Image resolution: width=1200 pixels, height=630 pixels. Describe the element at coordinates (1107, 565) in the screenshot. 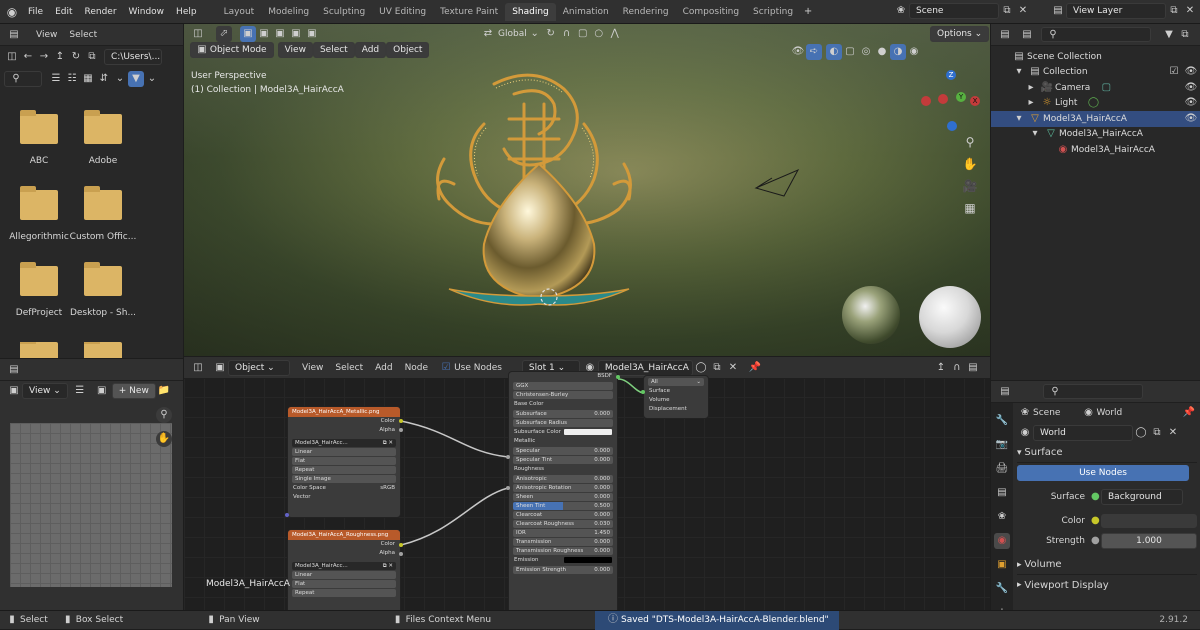

I see `volume-panel-header: ▸ Volume` at that location.